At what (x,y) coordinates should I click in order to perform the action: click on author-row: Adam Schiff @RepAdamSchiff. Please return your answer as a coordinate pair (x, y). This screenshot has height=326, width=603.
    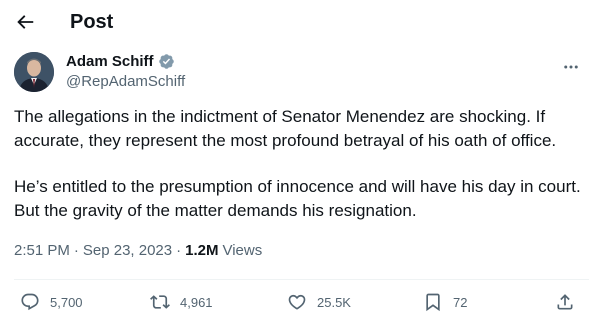
    Looking at the image, I should click on (308, 73).